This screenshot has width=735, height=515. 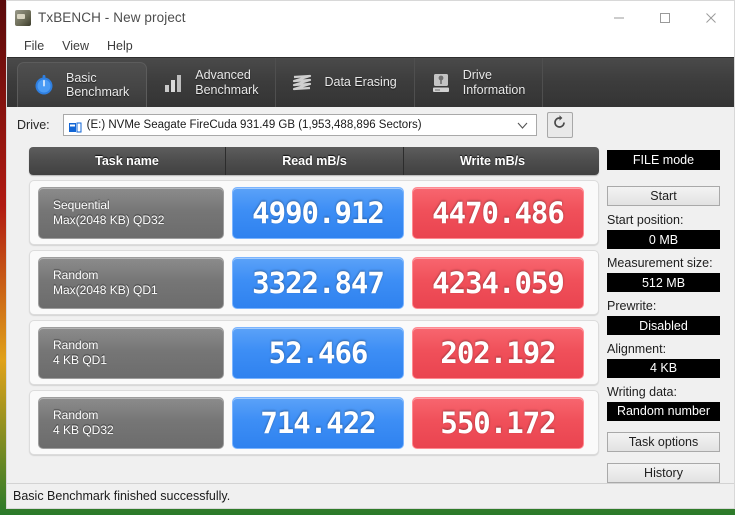 What do you see at coordinates (131, 422) in the screenshot?
I see `task-name-cell: Random 4 KB QD32` at bounding box center [131, 422].